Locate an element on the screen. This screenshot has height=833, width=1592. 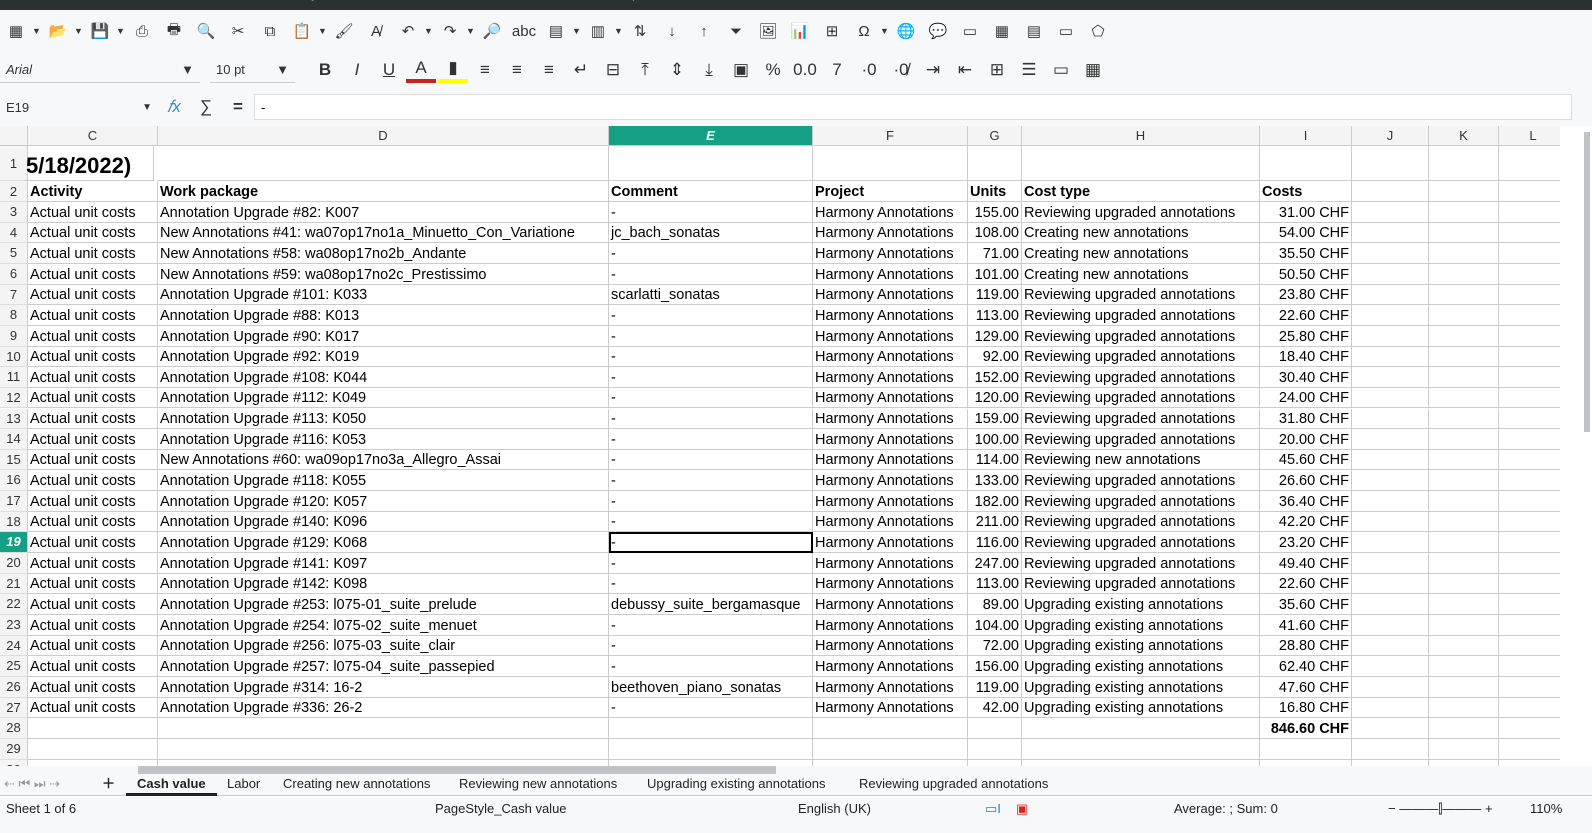
cell: 114.00 is located at coordinates (995, 460).